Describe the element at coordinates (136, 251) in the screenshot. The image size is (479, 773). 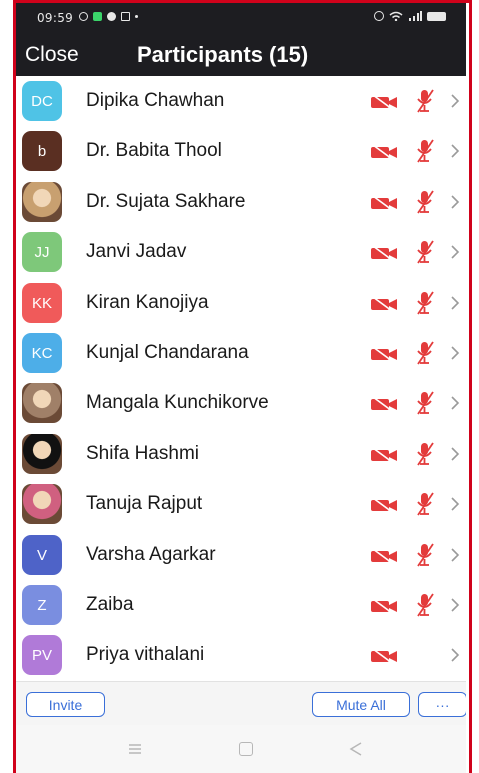
I see `participant-name: Janvi Jadav` at that location.